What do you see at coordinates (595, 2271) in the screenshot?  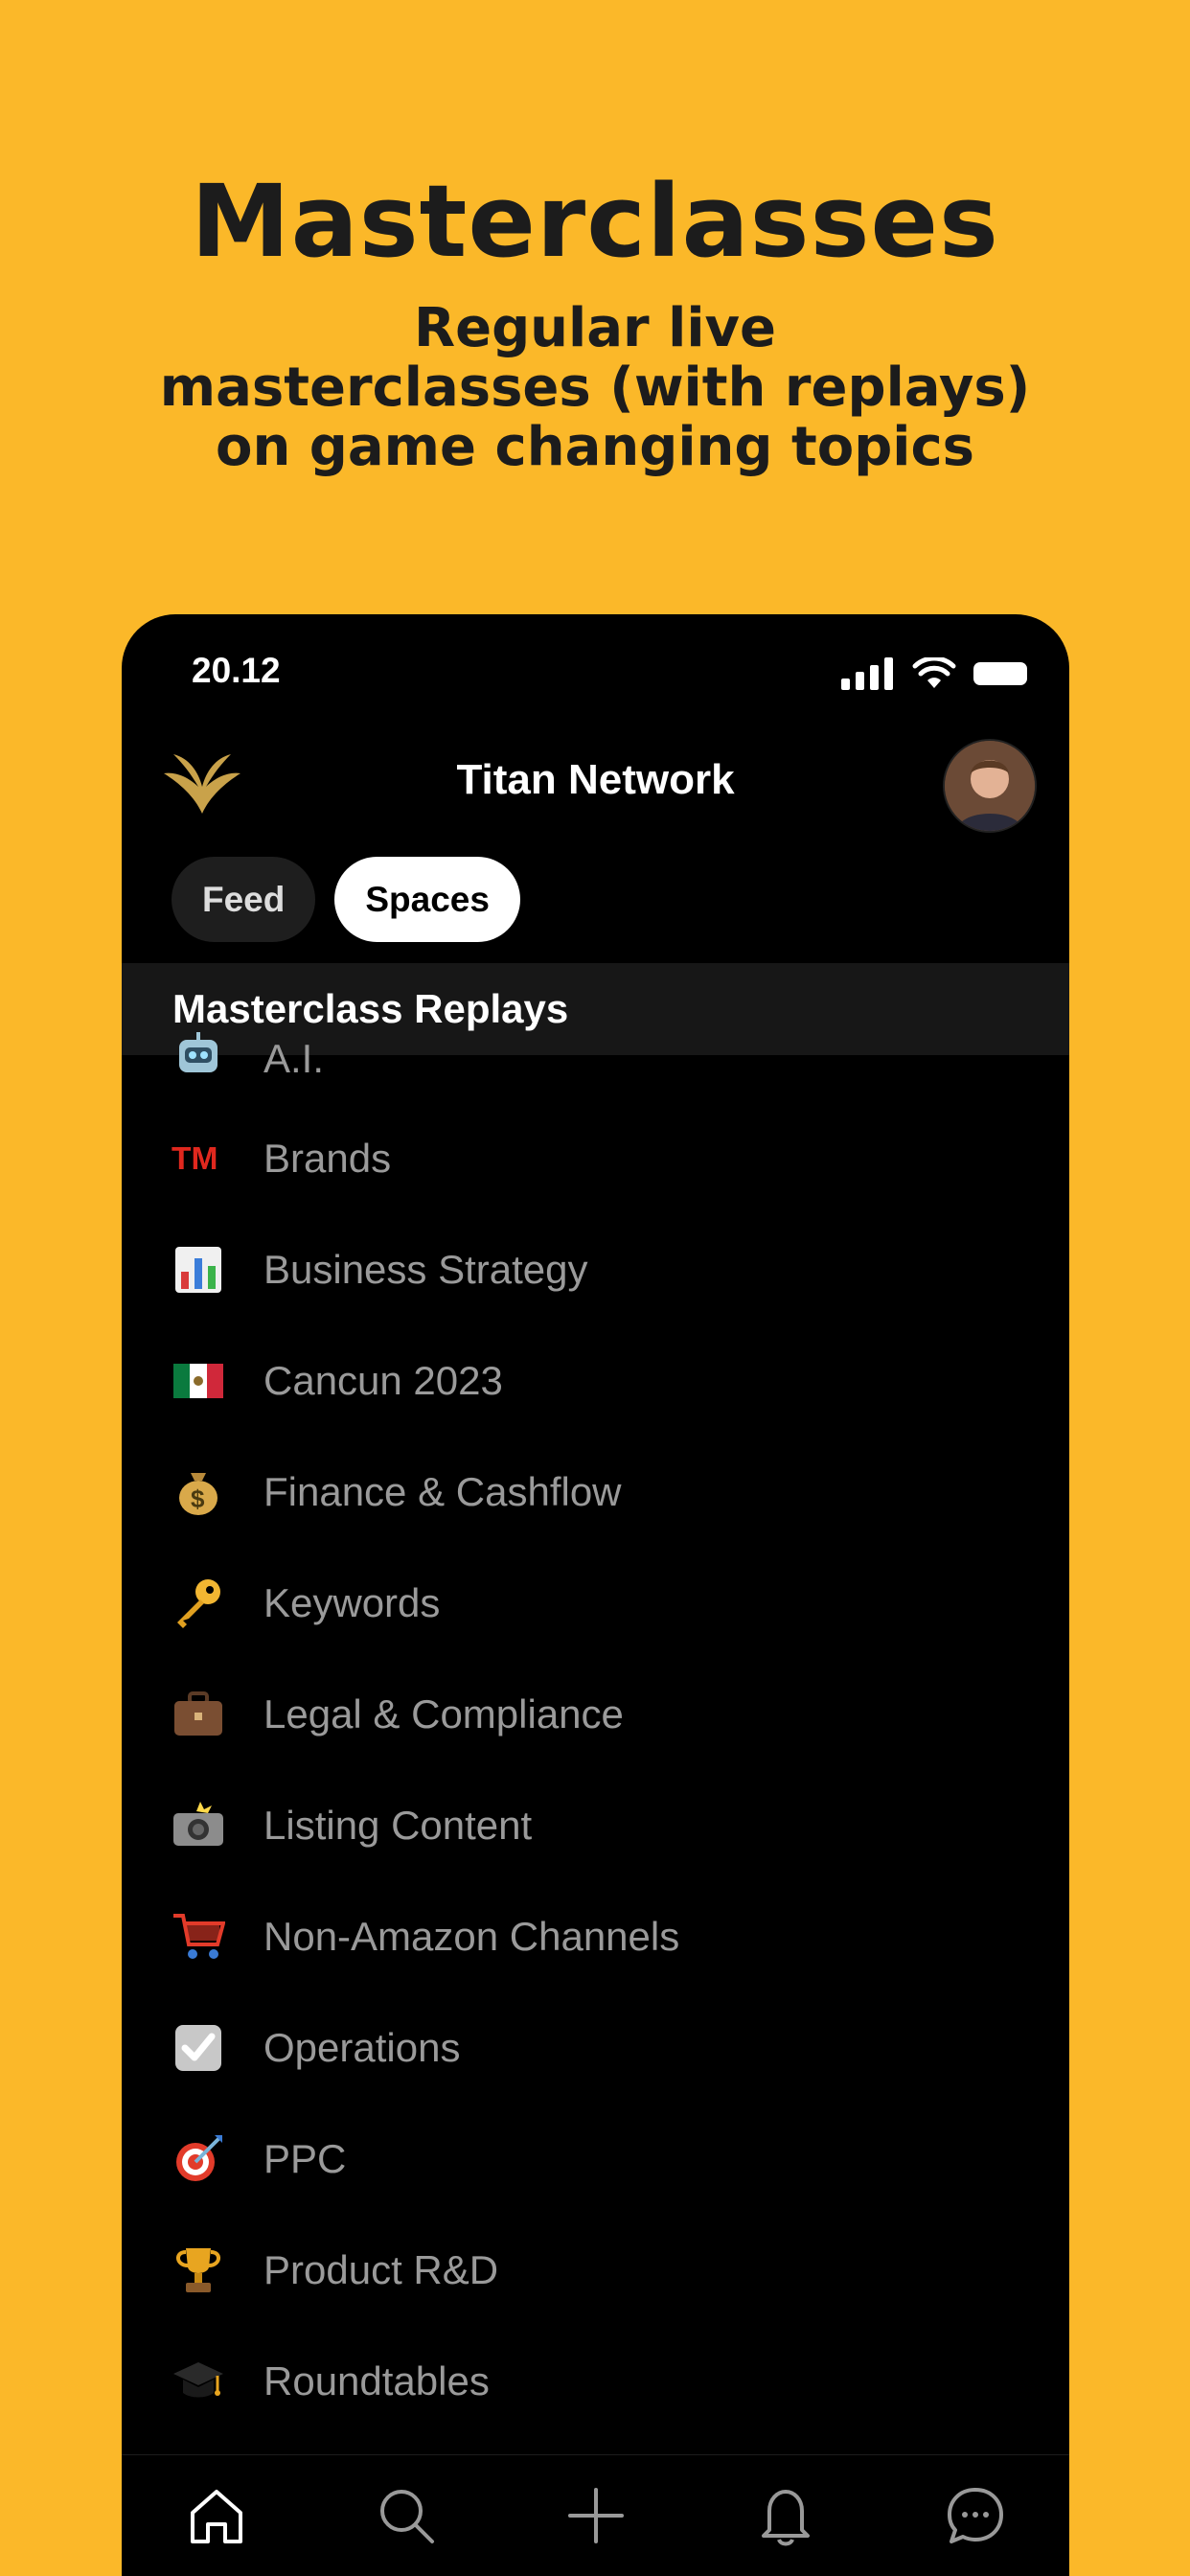 I see `list-item: Product R&D` at bounding box center [595, 2271].